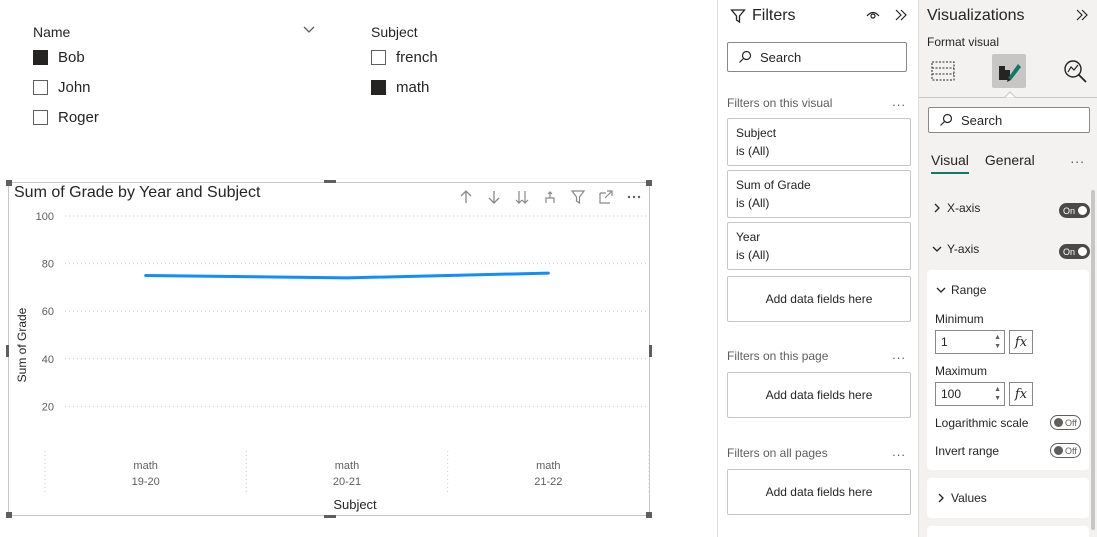 This screenshot has width=1097, height=537. What do you see at coordinates (45, 217) in the screenshot?
I see `y-tick-label: 100` at bounding box center [45, 217].